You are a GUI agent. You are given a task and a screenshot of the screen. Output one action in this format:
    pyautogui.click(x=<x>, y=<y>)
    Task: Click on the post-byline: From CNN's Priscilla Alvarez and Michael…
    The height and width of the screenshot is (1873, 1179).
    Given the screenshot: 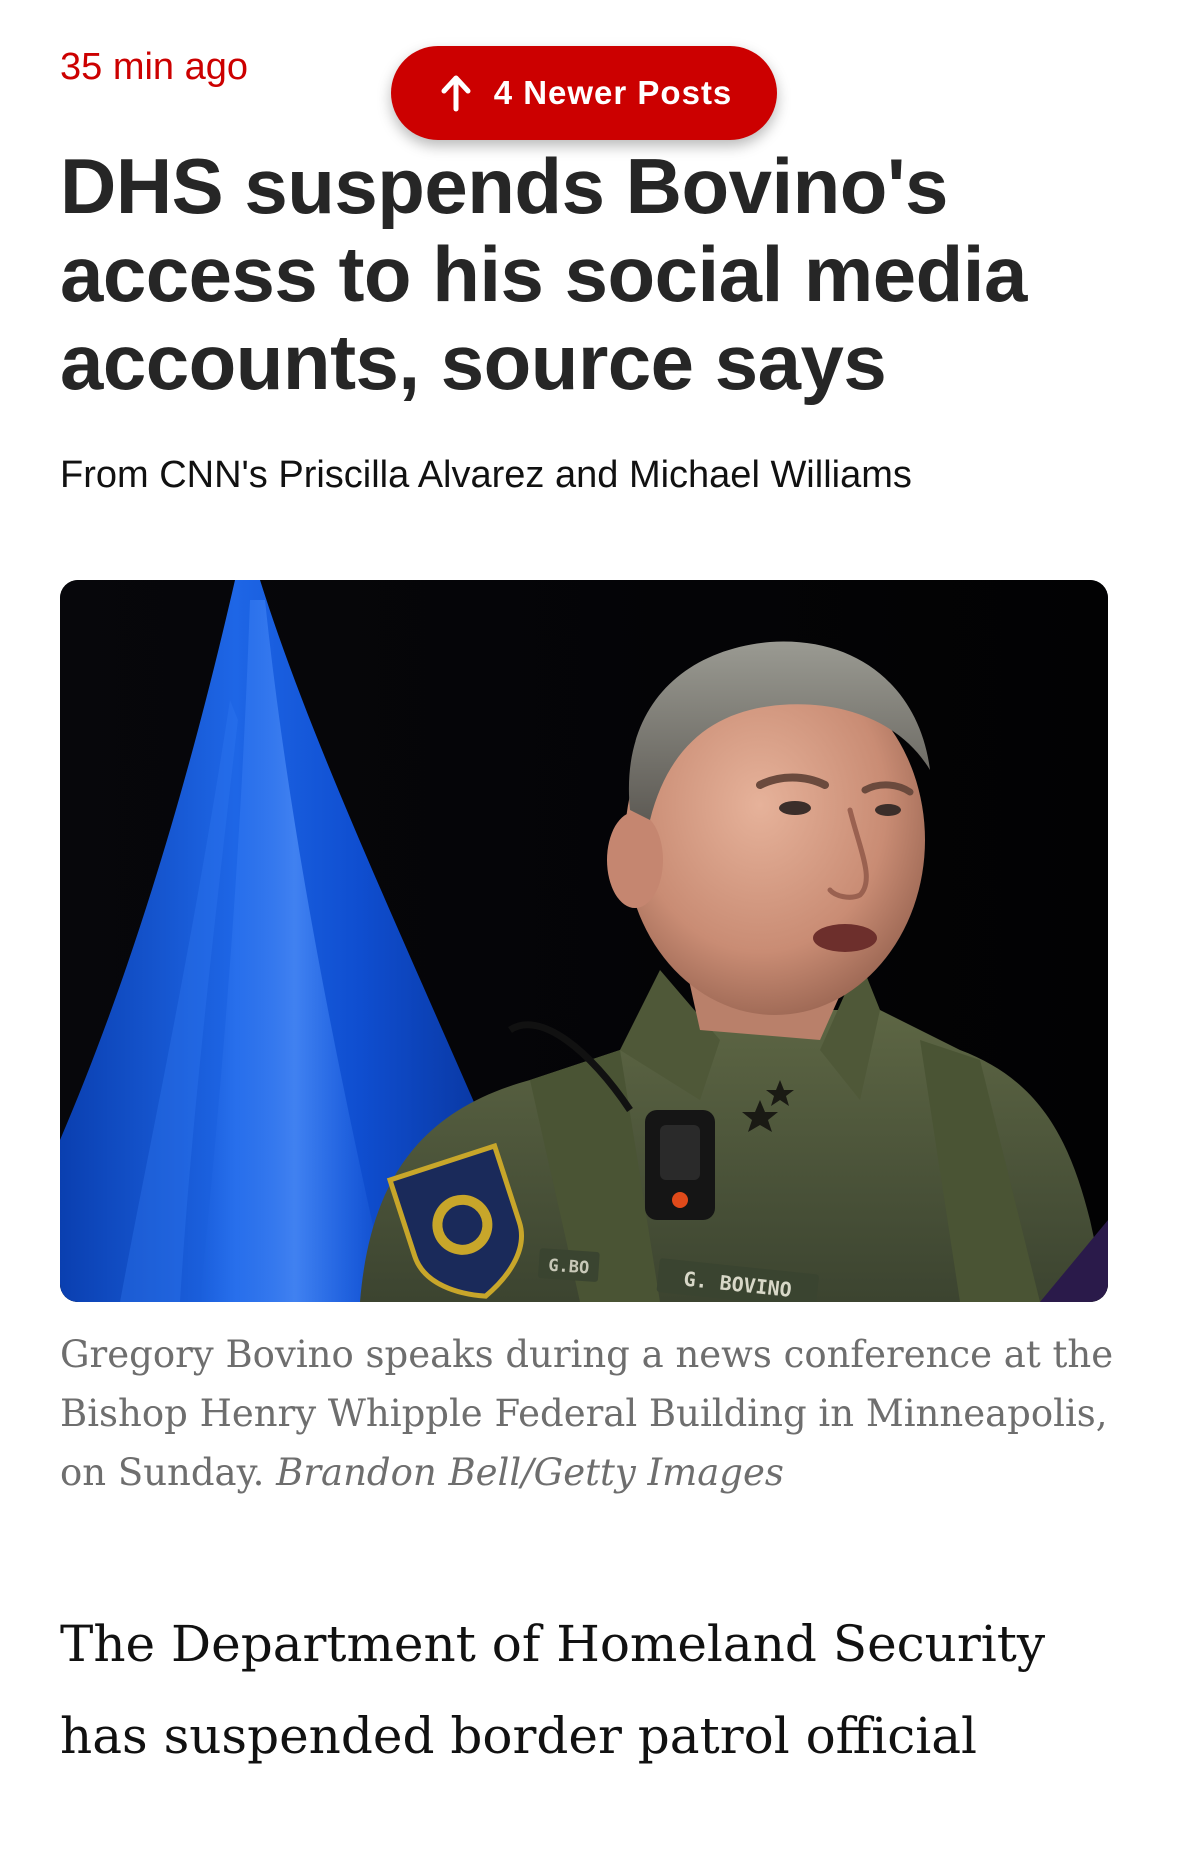 What is the action you would take?
    pyautogui.click(x=486, y=475)
    